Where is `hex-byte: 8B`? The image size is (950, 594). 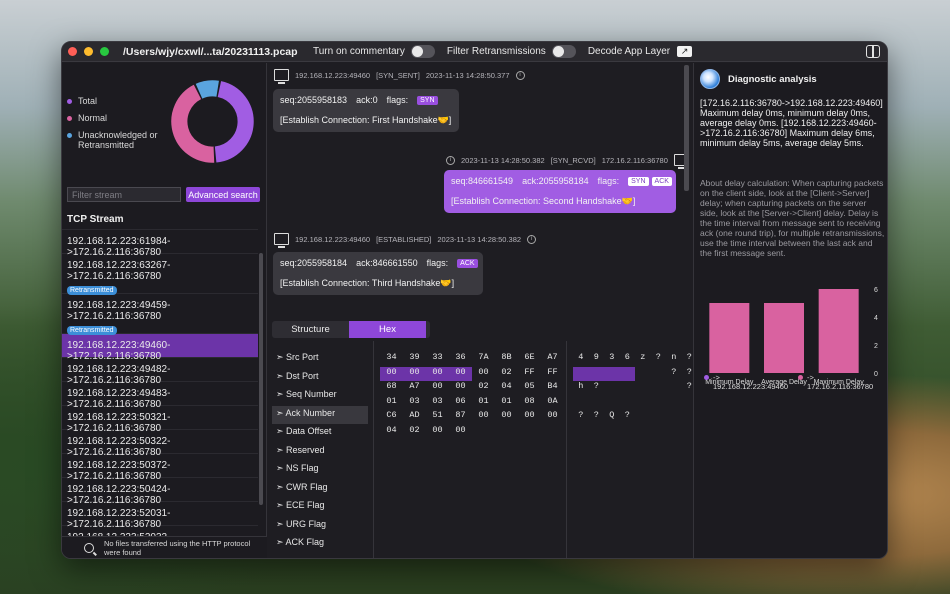
hex-byte: 8B is located at coordinates (506, 359).